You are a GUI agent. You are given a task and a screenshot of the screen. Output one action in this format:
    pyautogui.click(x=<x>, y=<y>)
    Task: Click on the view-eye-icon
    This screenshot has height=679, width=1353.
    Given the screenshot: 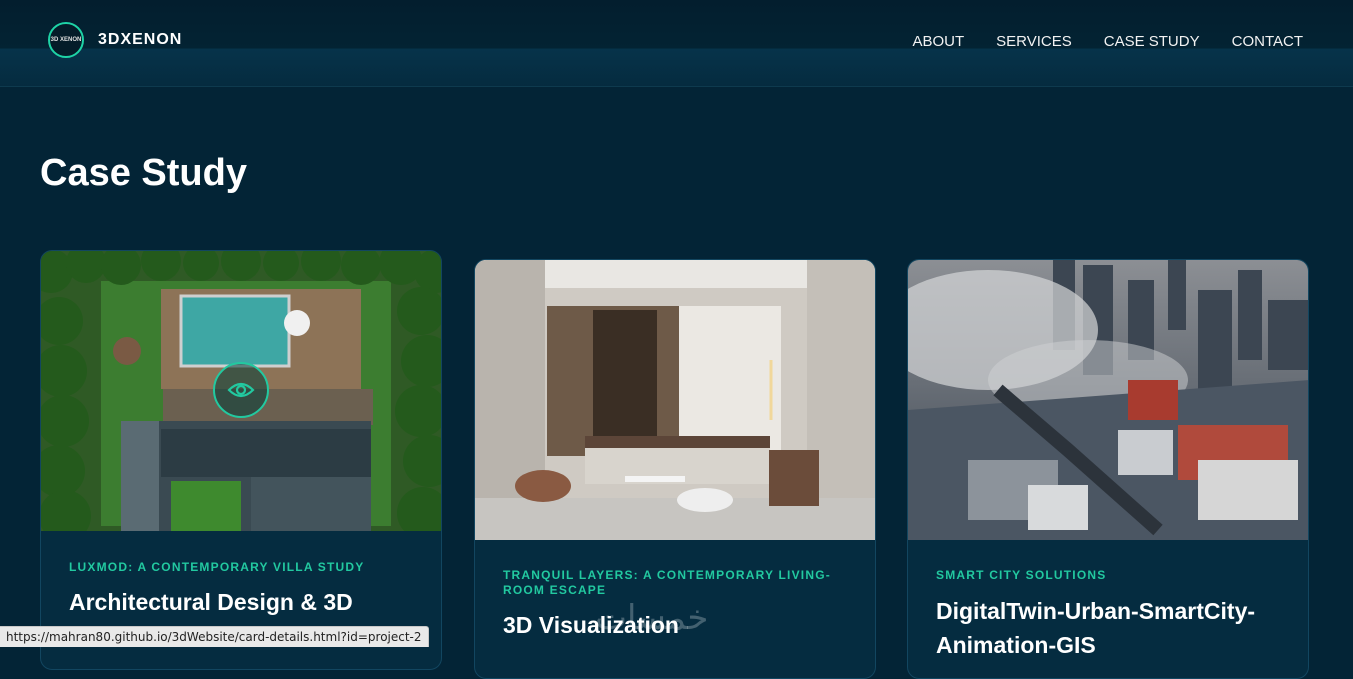 What is the action you would take?
    pyautogui.click(x=241, y=390)
    